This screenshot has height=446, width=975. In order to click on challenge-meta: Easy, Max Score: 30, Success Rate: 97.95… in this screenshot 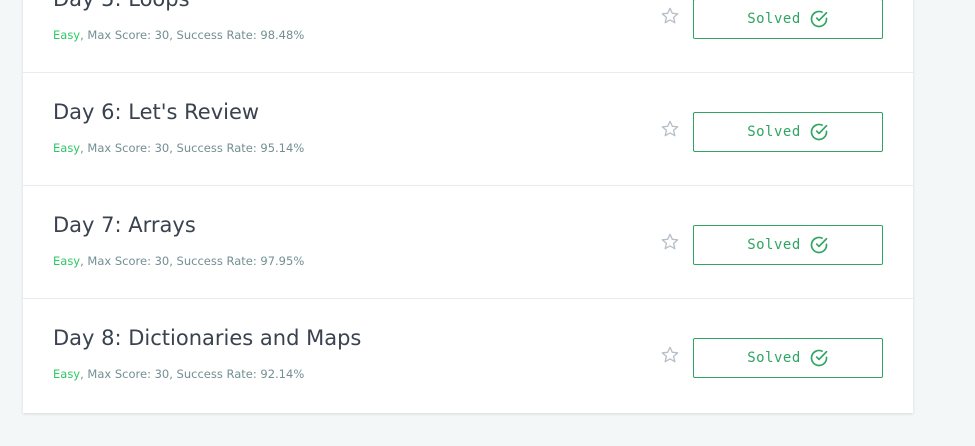, I will do `click(178, 261)`.